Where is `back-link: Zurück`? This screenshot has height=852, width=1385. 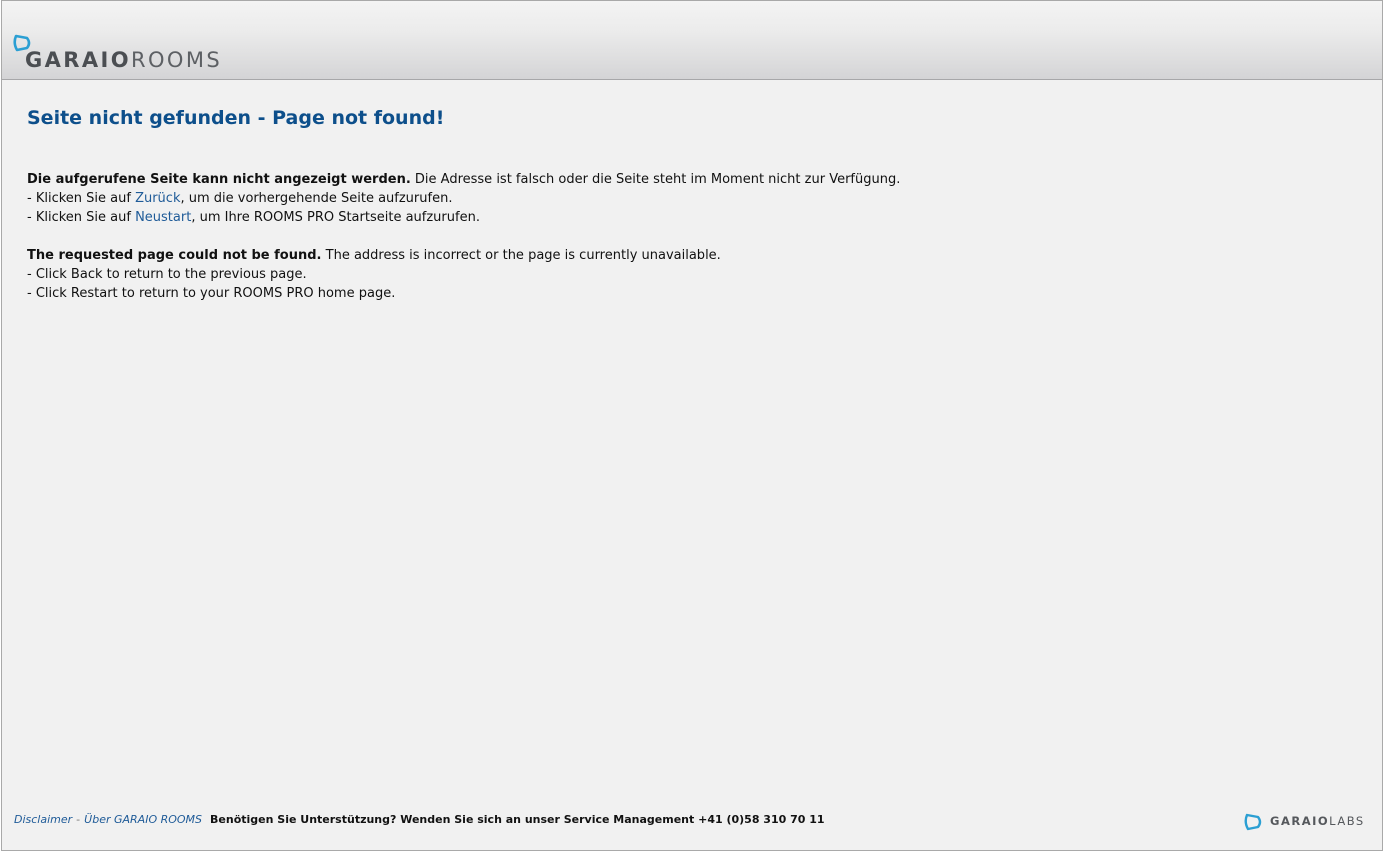
back-link: Zurück is located at coordinates (157, 198).